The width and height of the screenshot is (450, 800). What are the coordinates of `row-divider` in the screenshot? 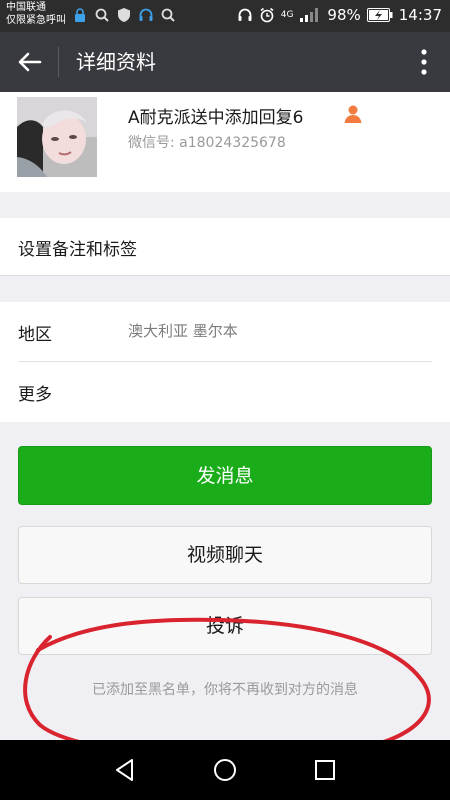 It's located at (225, 361).